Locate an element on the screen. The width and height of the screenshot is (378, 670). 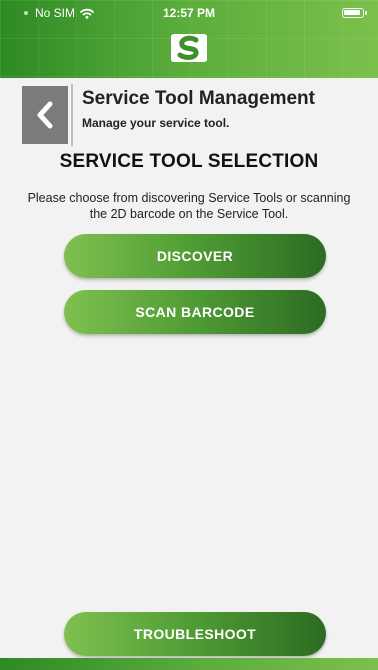
chevron-left-icon is located at coordinates (45, 115).